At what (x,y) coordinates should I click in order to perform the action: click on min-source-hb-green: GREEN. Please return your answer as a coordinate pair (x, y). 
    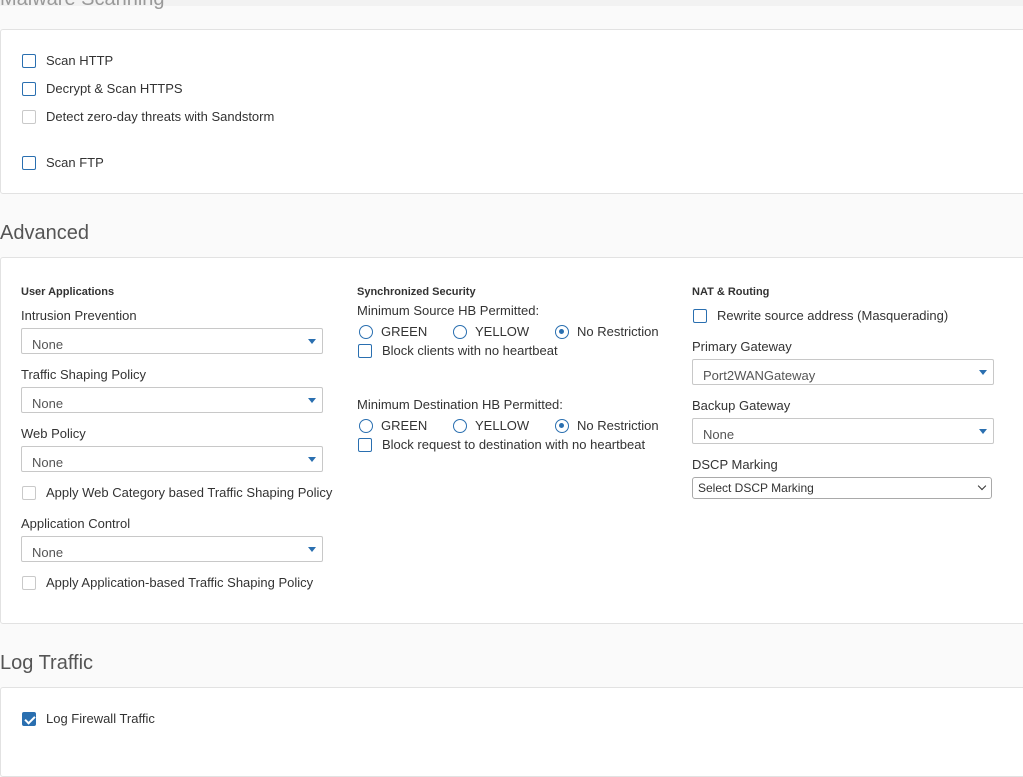
    Looking at the image, I should click on (393, 331).